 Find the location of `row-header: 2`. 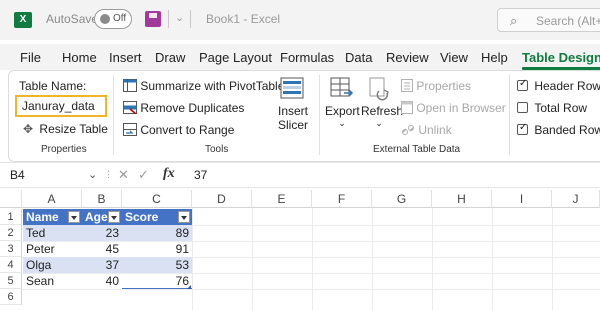

row-header: 2 is located at coordinates (11, 233).